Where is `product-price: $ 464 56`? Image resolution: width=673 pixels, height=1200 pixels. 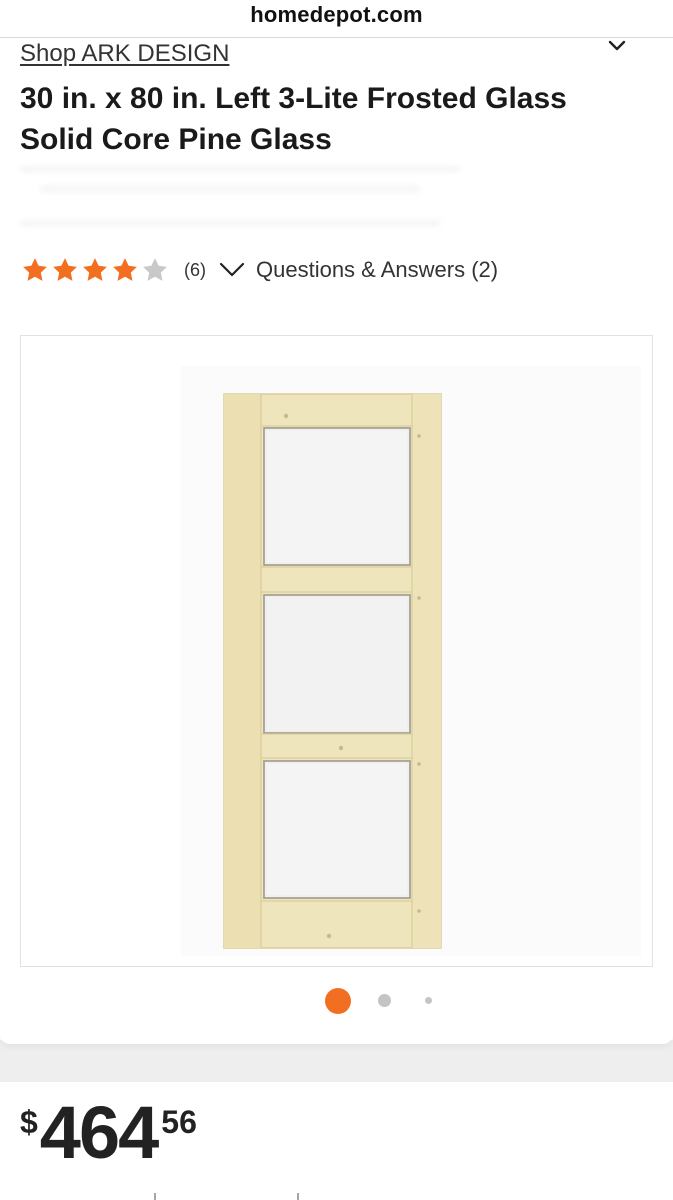
product-price: $ 464 56 is located at coordinates (108, 1136).